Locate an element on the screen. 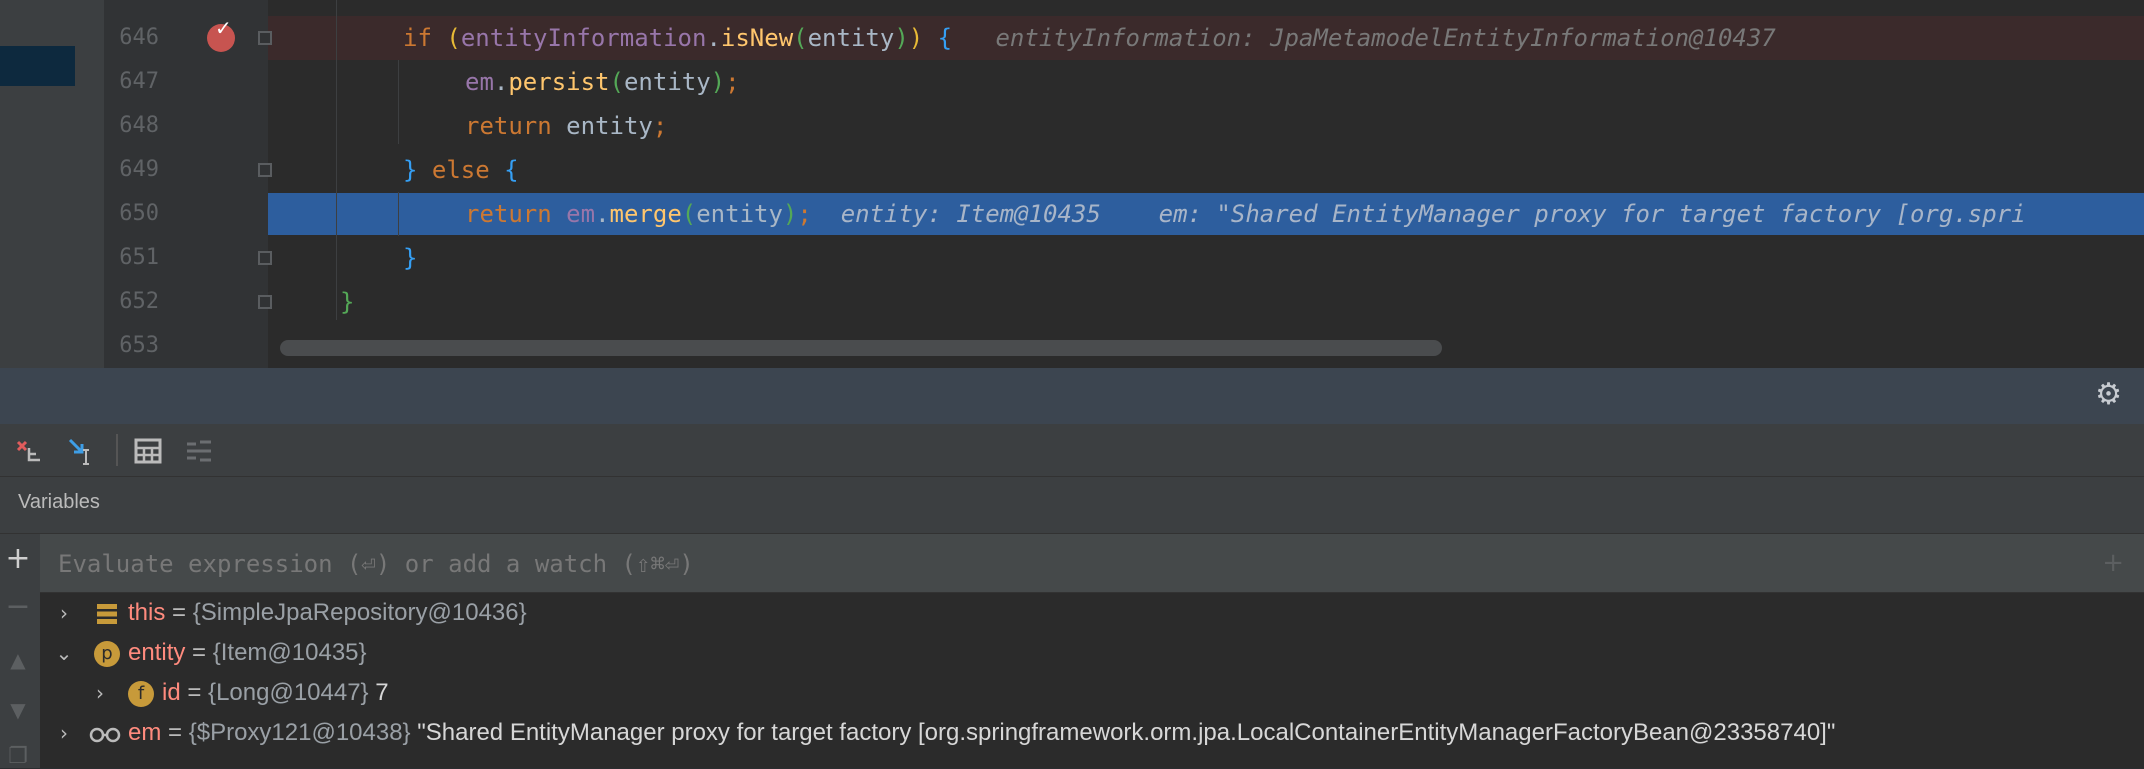  field-icon: f is located at coordinates (141, 694).